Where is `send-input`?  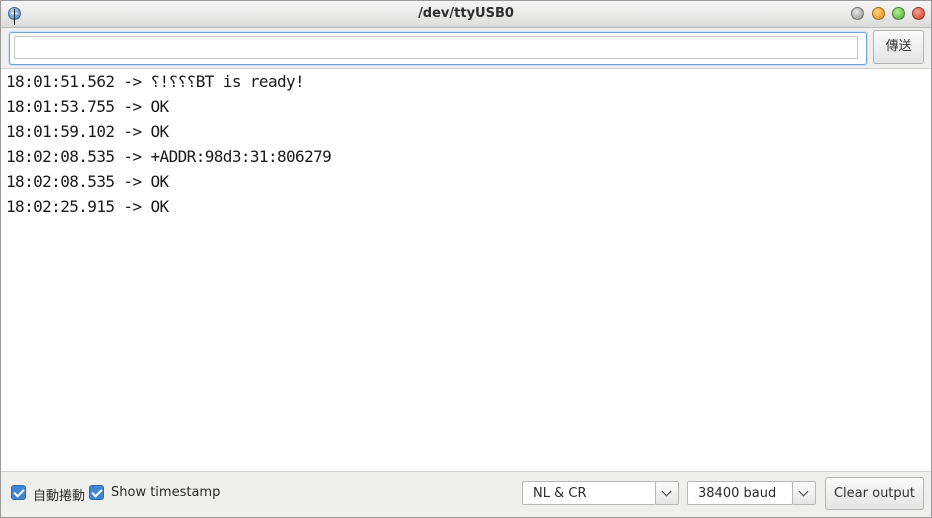
send-input is located at coordinates (436, 47).